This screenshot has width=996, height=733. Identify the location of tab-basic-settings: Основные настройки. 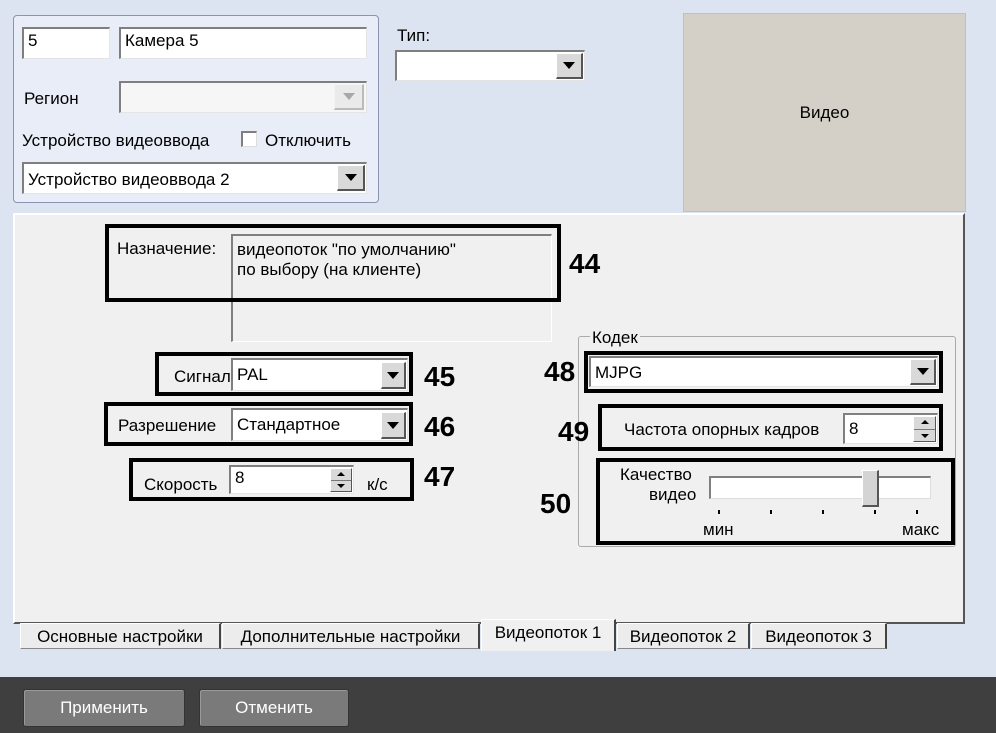
(120, 636).